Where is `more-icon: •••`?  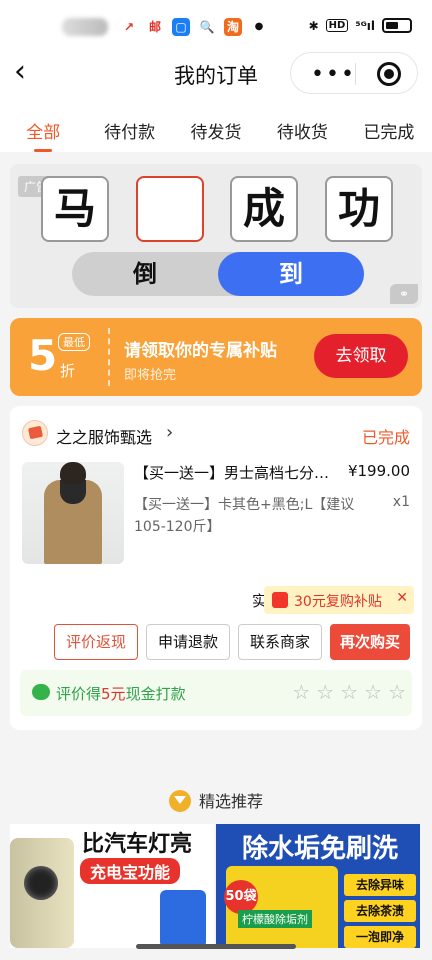 more-icon: ••• is located at coordinates (333, 74).